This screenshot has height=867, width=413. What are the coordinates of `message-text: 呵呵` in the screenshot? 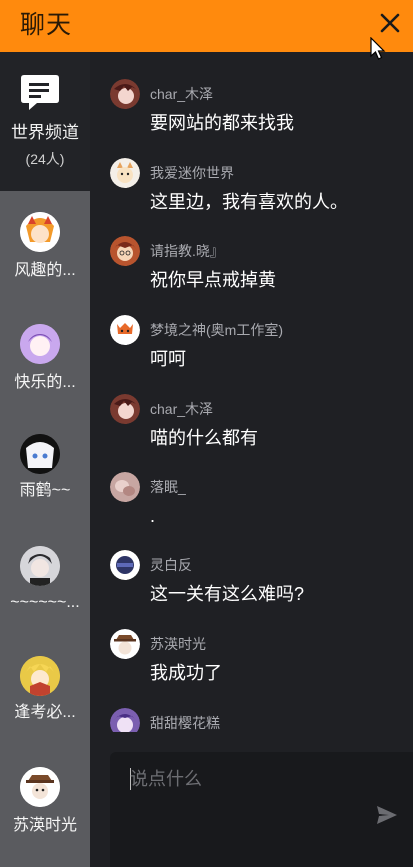 It's located at (168, 359).